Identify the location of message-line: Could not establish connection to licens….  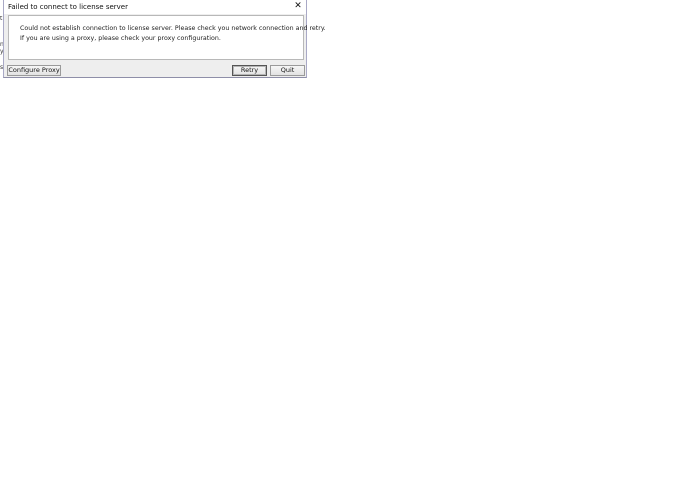
(173, 28).